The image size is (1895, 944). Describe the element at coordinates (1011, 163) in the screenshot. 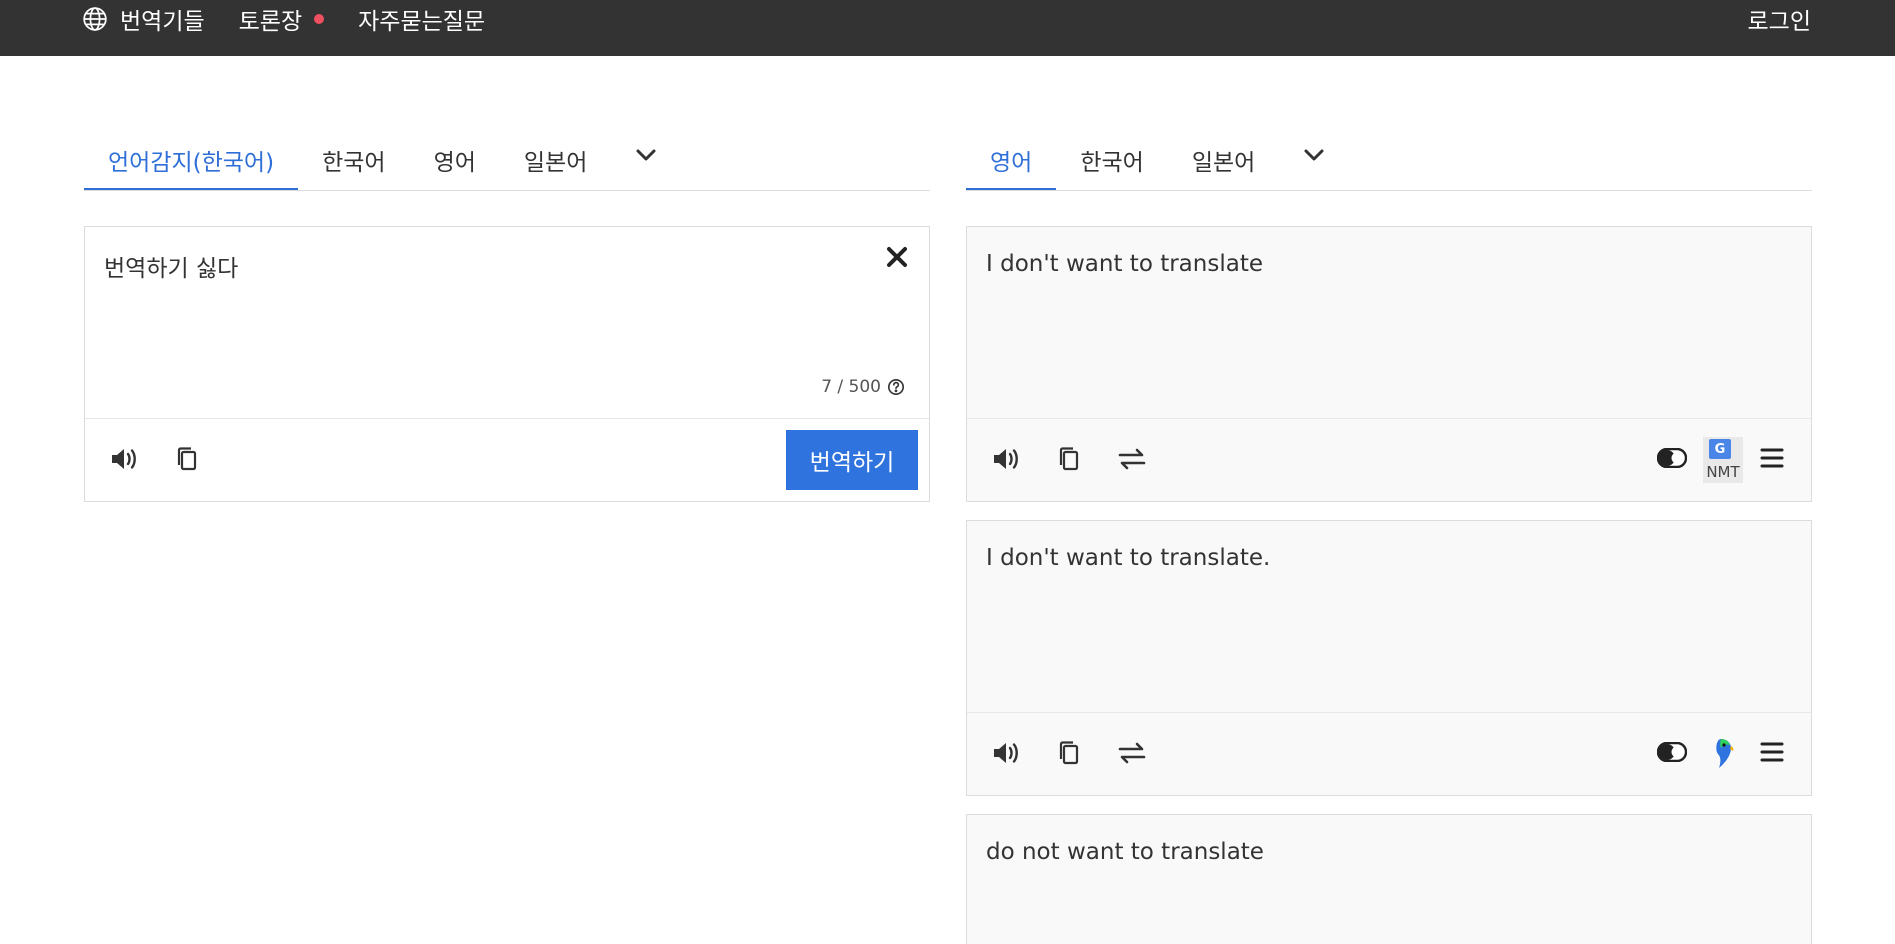

I see `tab-target-english: 영어` at that location.